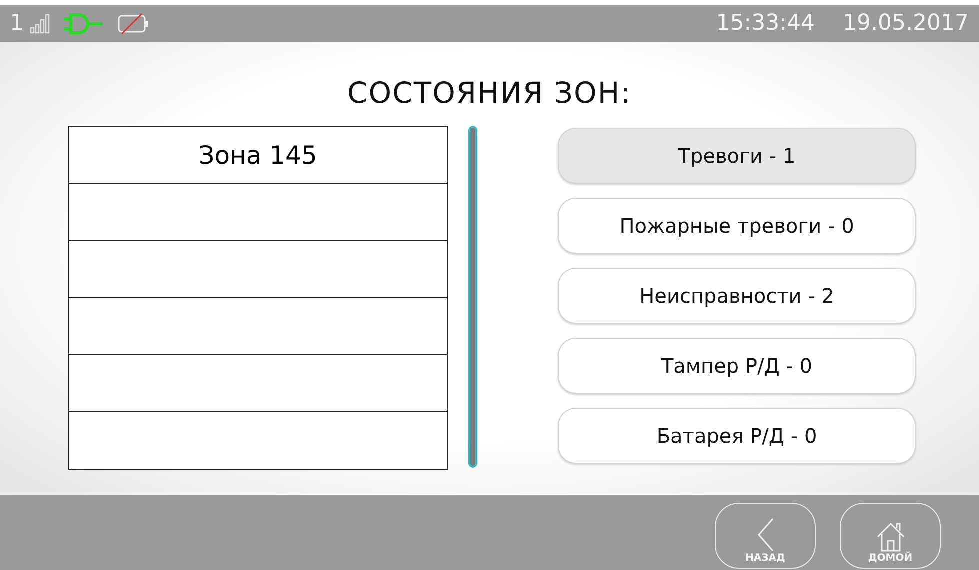 The height and width of the screenshot is (570, 979). I want to click on date: 19.05.2017, so click(906, 23).